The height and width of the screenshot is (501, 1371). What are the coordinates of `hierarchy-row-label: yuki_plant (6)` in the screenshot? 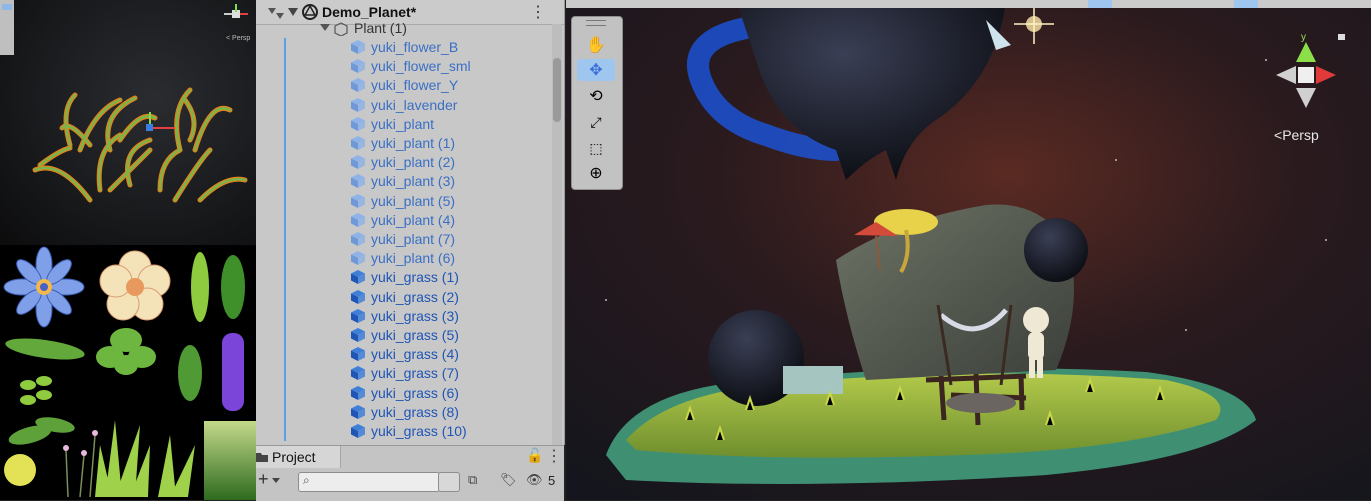 It's located at (413, 258).